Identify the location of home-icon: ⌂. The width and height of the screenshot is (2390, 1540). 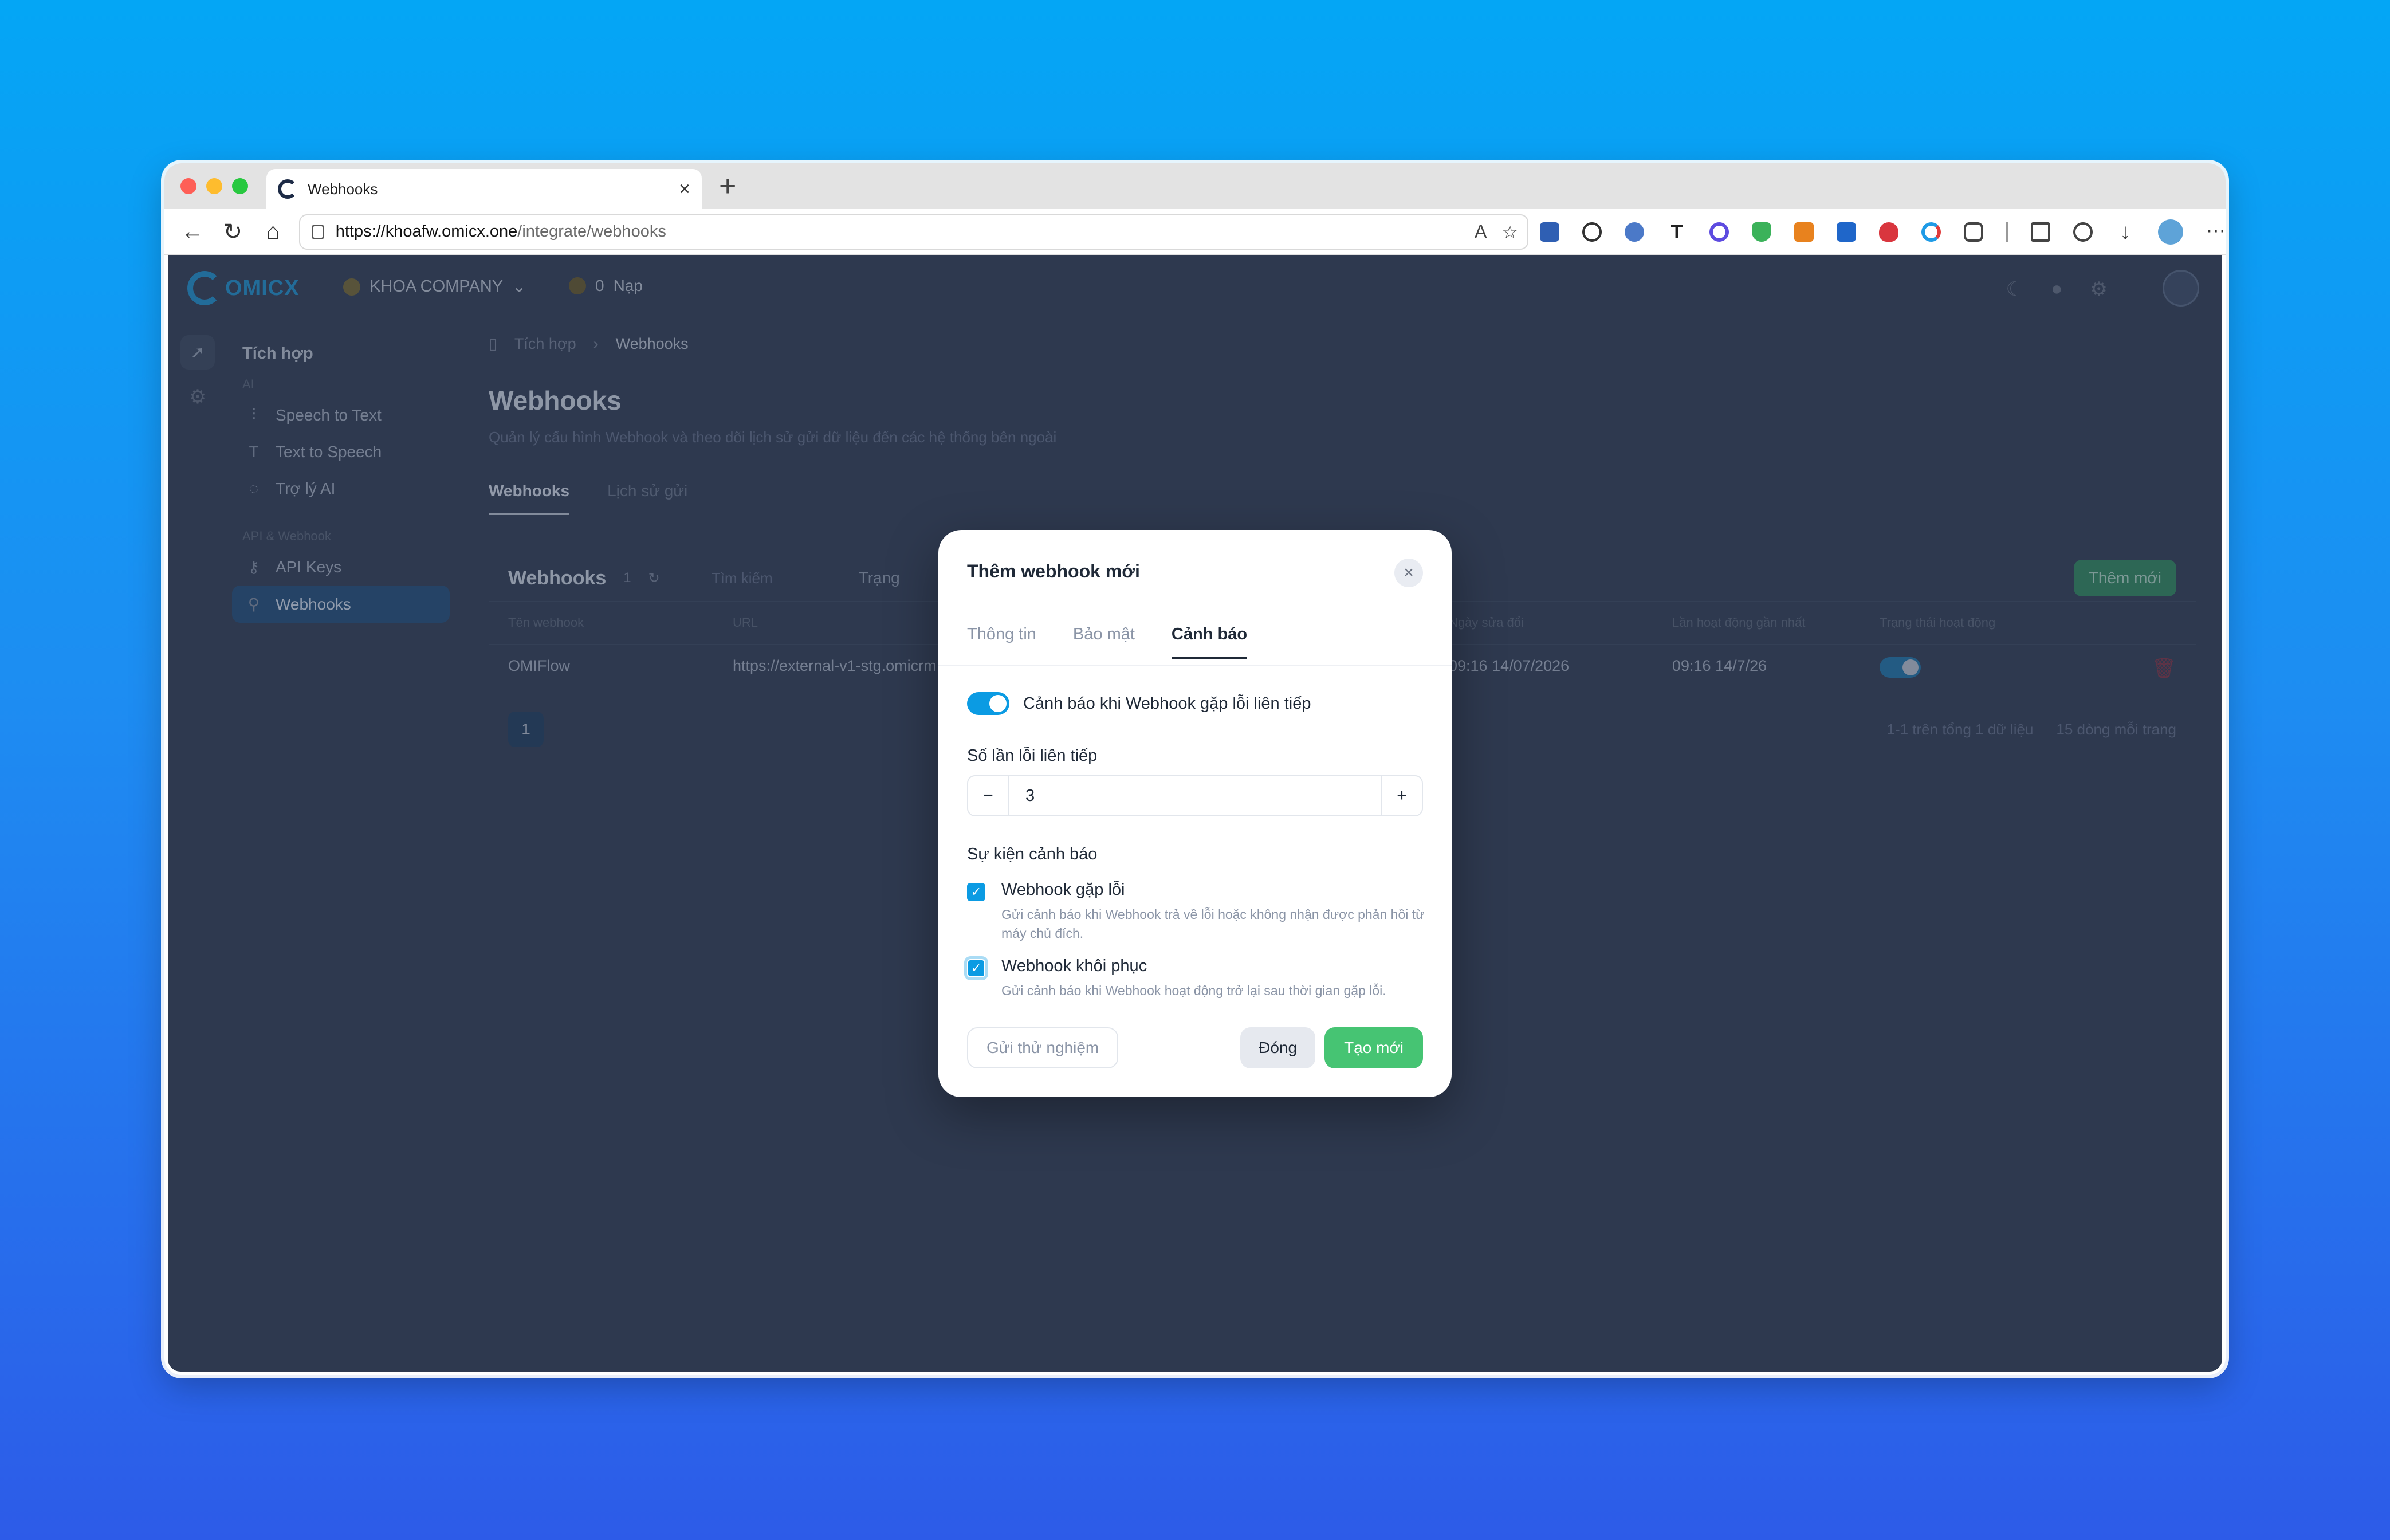
(272, 232).